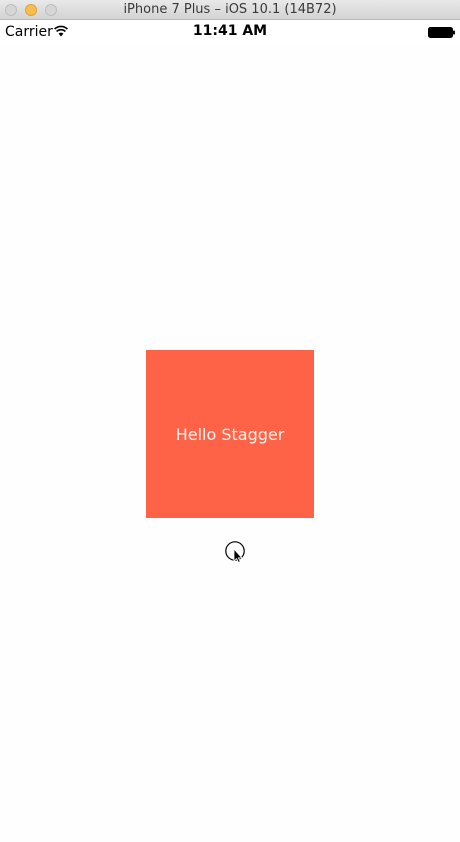 The height and width of the screenshot is (842, 460). I want to click on stagger-box-label: Hello Stagger, so click(230, 434).